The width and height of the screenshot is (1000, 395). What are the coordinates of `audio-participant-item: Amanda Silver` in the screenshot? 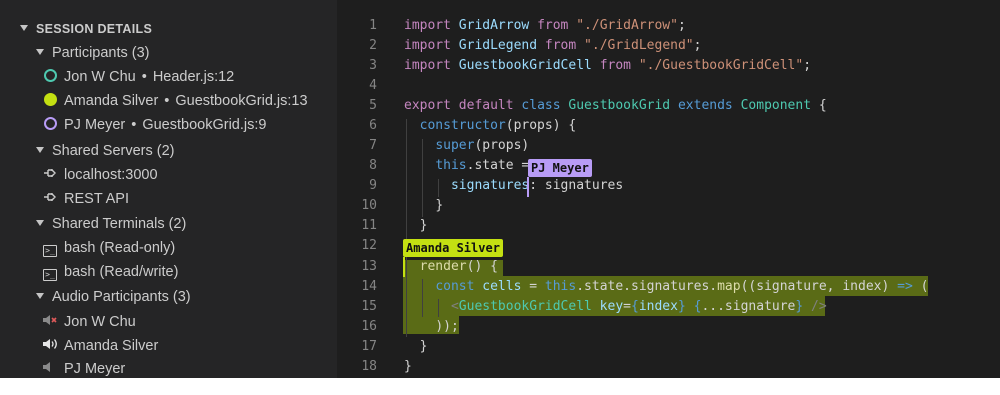 It's located at (100, 346).